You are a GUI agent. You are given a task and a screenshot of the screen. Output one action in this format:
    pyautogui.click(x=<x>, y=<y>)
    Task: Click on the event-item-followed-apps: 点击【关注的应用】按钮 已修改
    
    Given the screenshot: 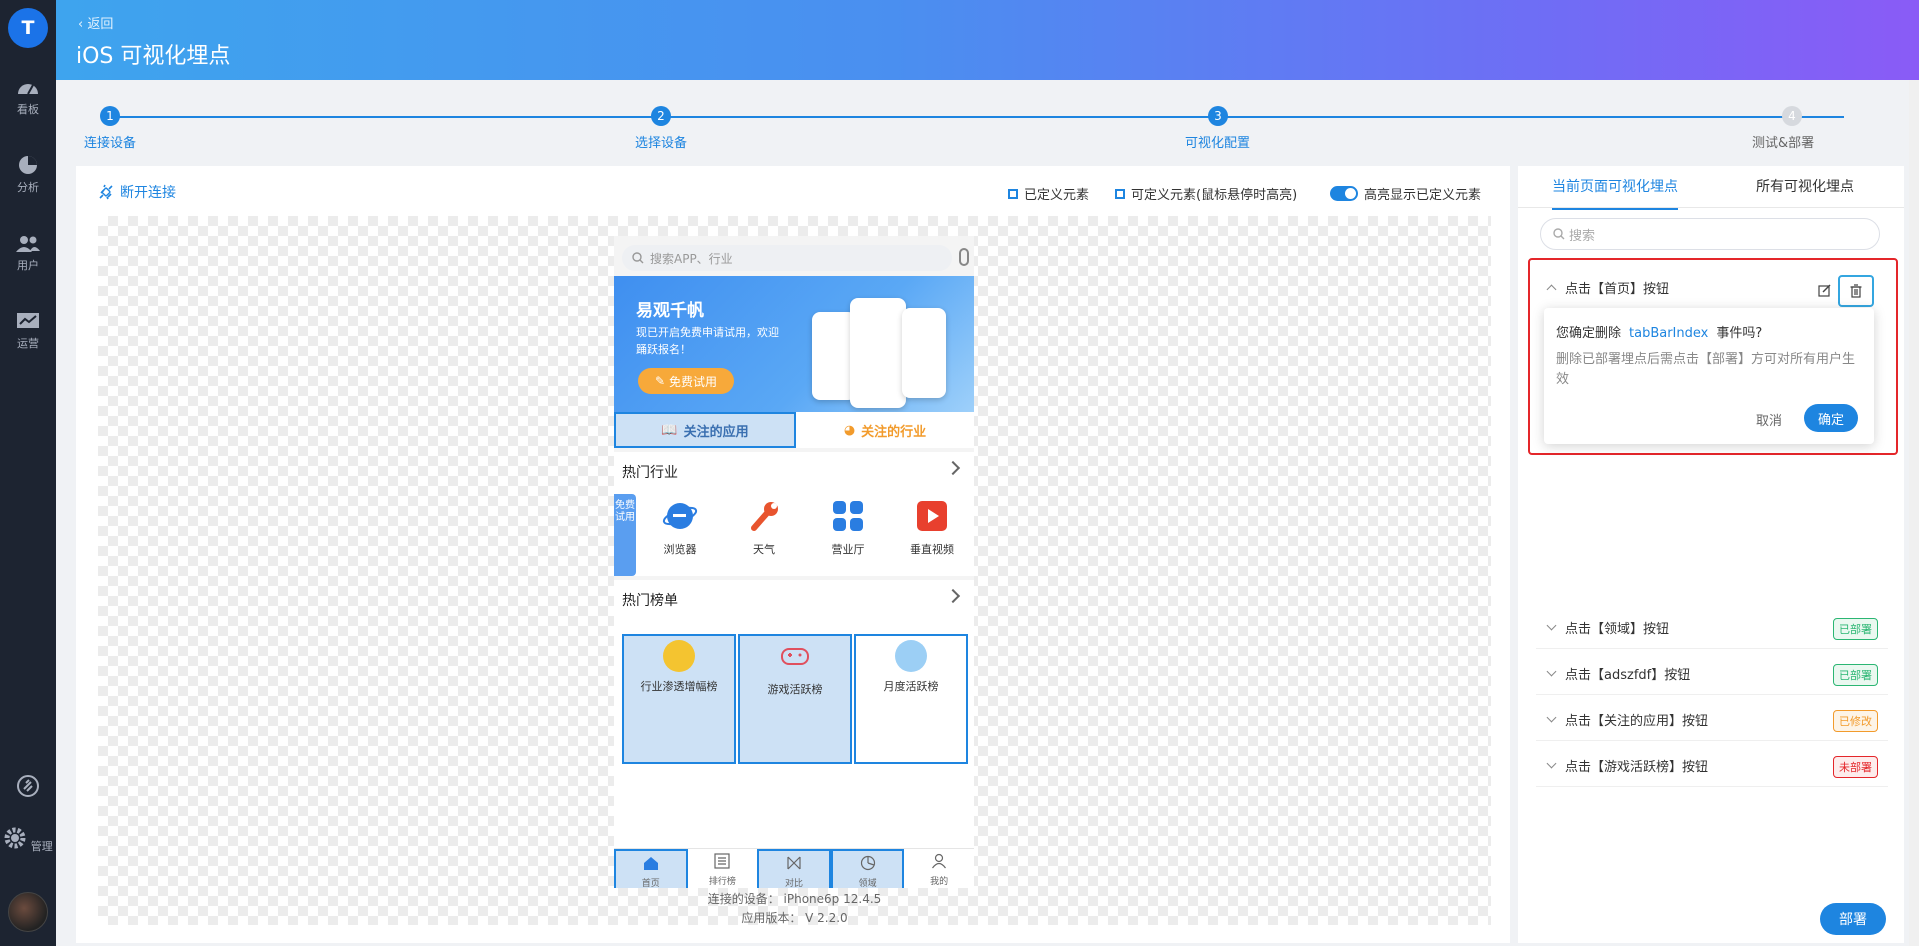 What is the action you would take?
    pyautogui.click(x=1712, y=720)
    